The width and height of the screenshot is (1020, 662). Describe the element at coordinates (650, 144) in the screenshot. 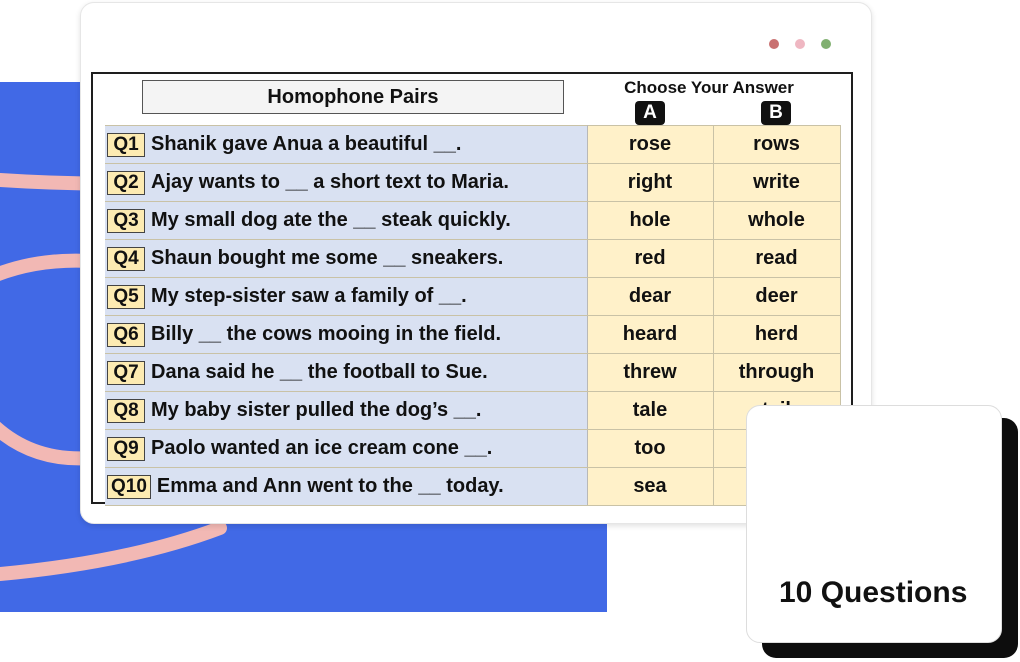

I see `answer-a-option: rose` at that location.